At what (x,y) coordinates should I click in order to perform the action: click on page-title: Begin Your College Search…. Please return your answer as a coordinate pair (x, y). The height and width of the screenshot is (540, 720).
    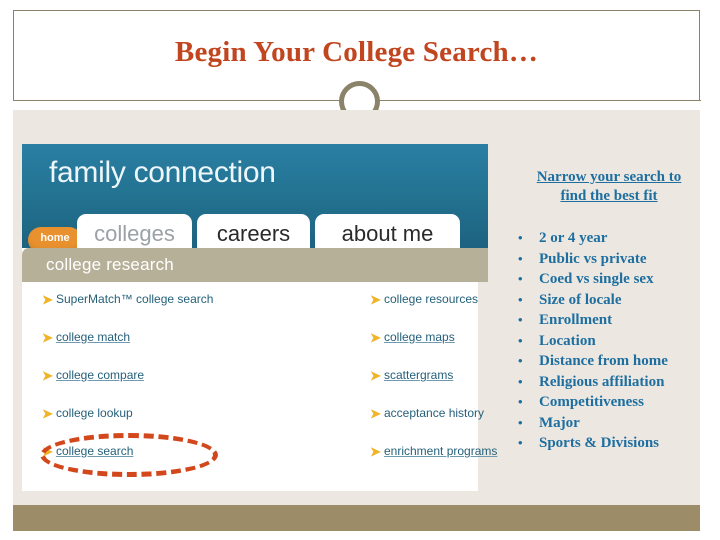
    Looking at the image, I should click on (356, 52).